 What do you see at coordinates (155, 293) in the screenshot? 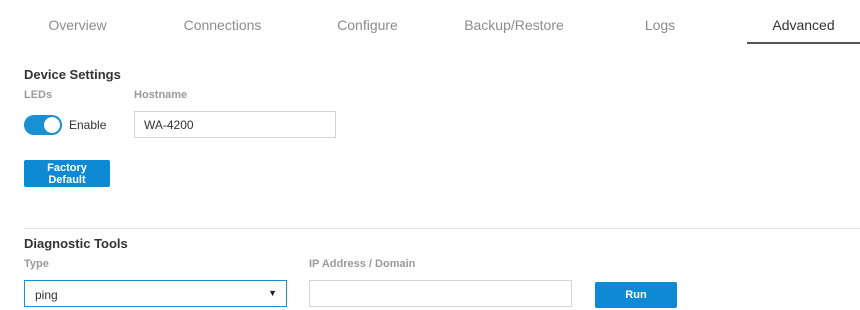
I see `type-select: ping ▼` at bounding box center [155, 293].